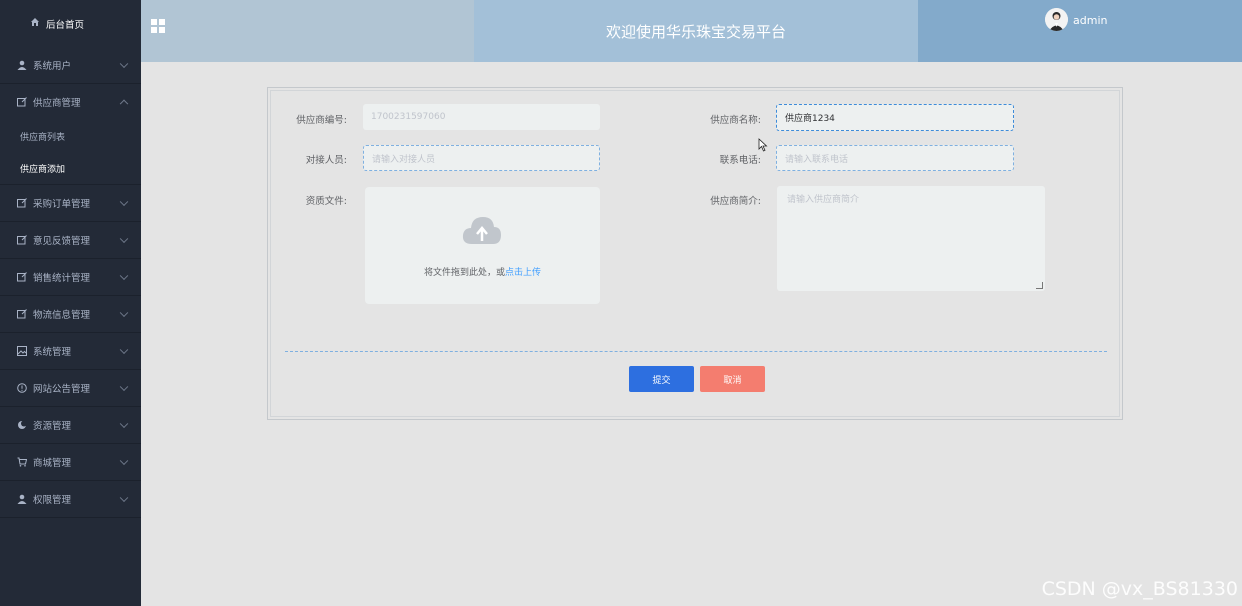 Image resolution: width=1242 pixels, height=606 pixels. What do you see at coordinates (911, 238) in the screenshot?
I see `intro-textarea: 请输入供应商简介` at bounding box center [911, 238].